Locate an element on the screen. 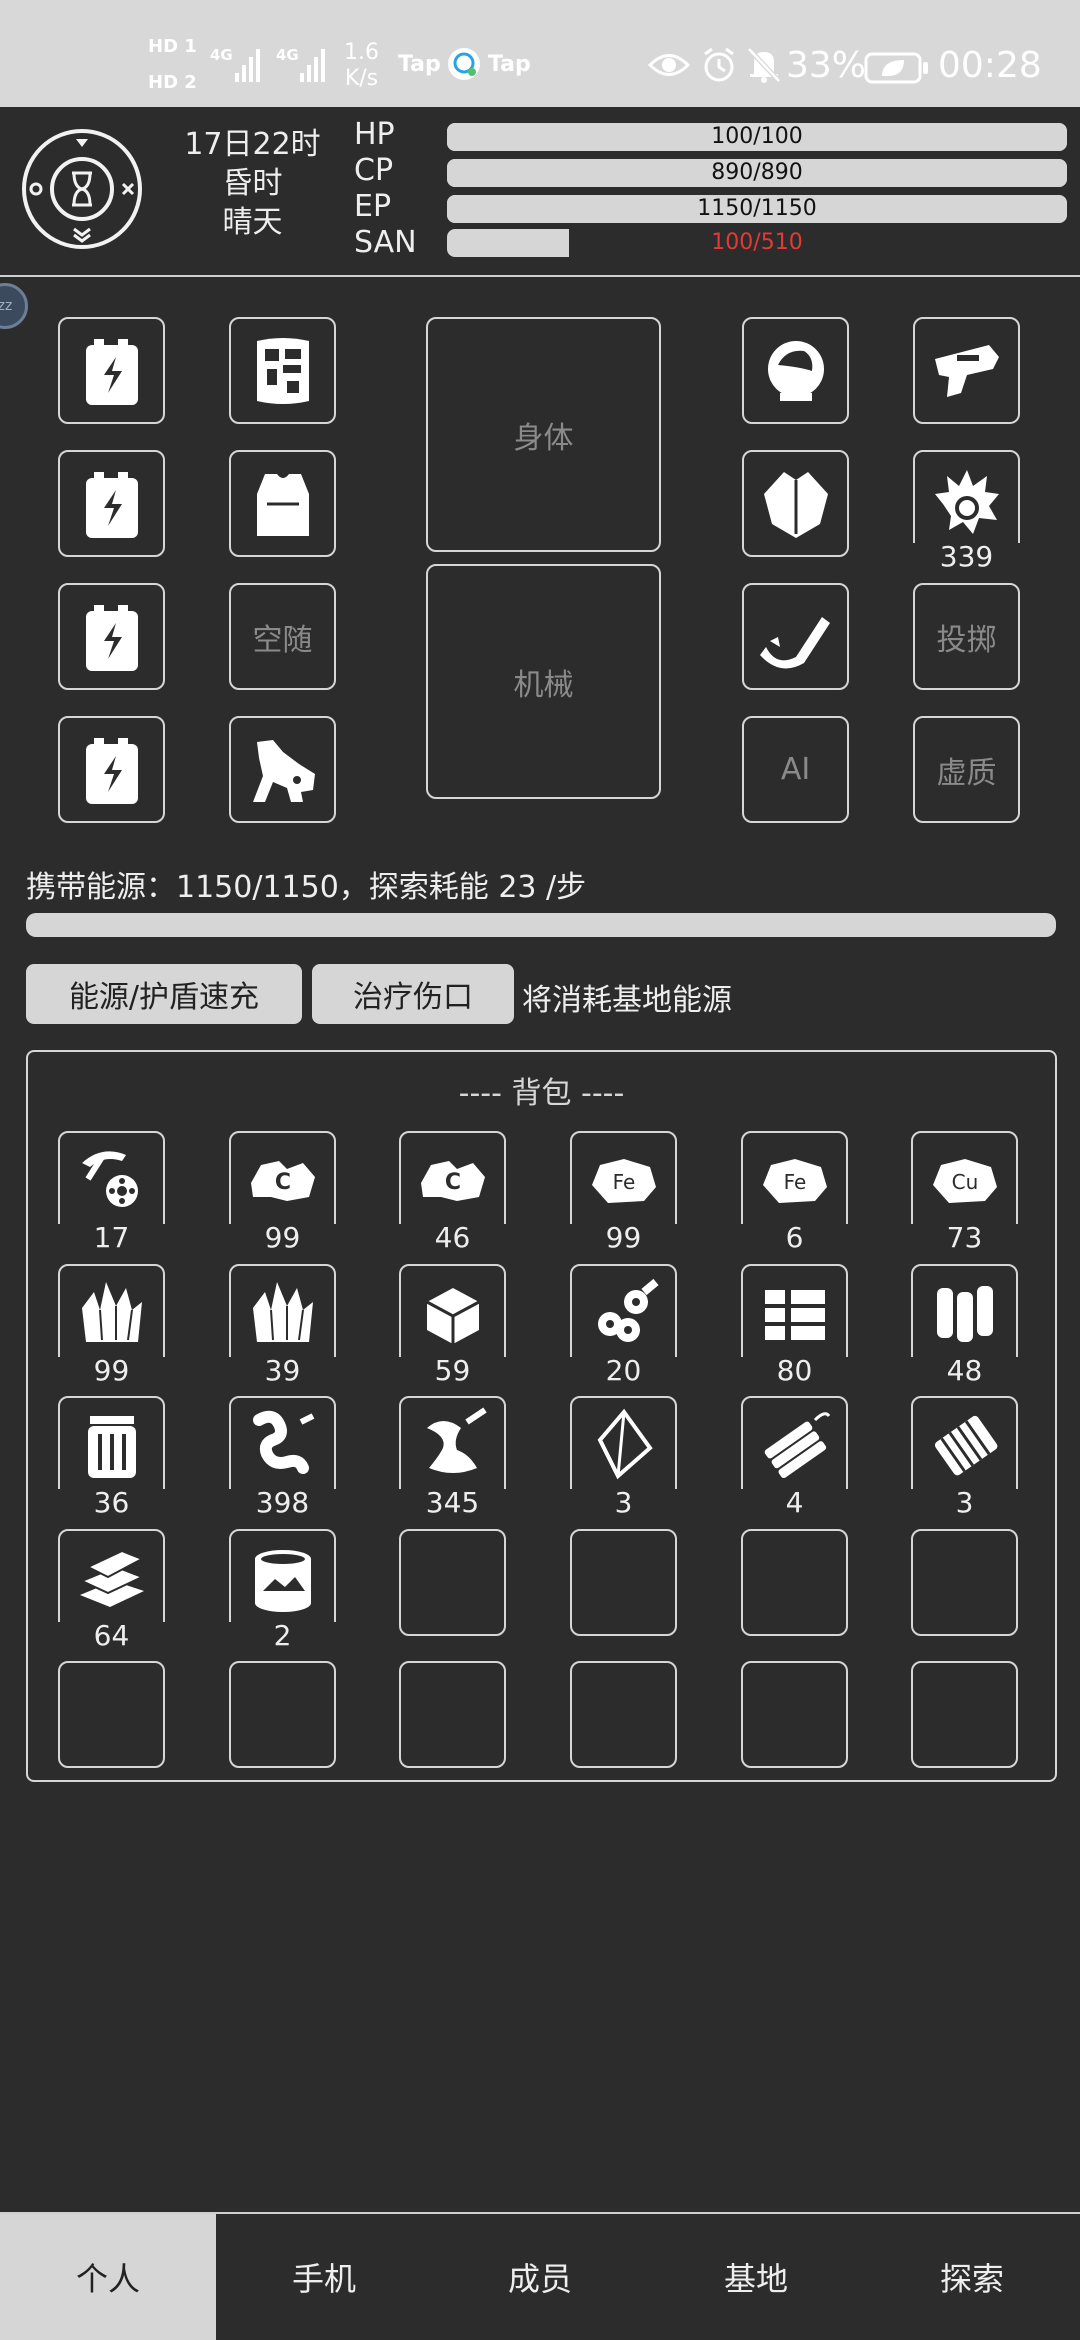 The image size is (1080, 2340). item-count: 48 is located at coordinates (964, 1371).